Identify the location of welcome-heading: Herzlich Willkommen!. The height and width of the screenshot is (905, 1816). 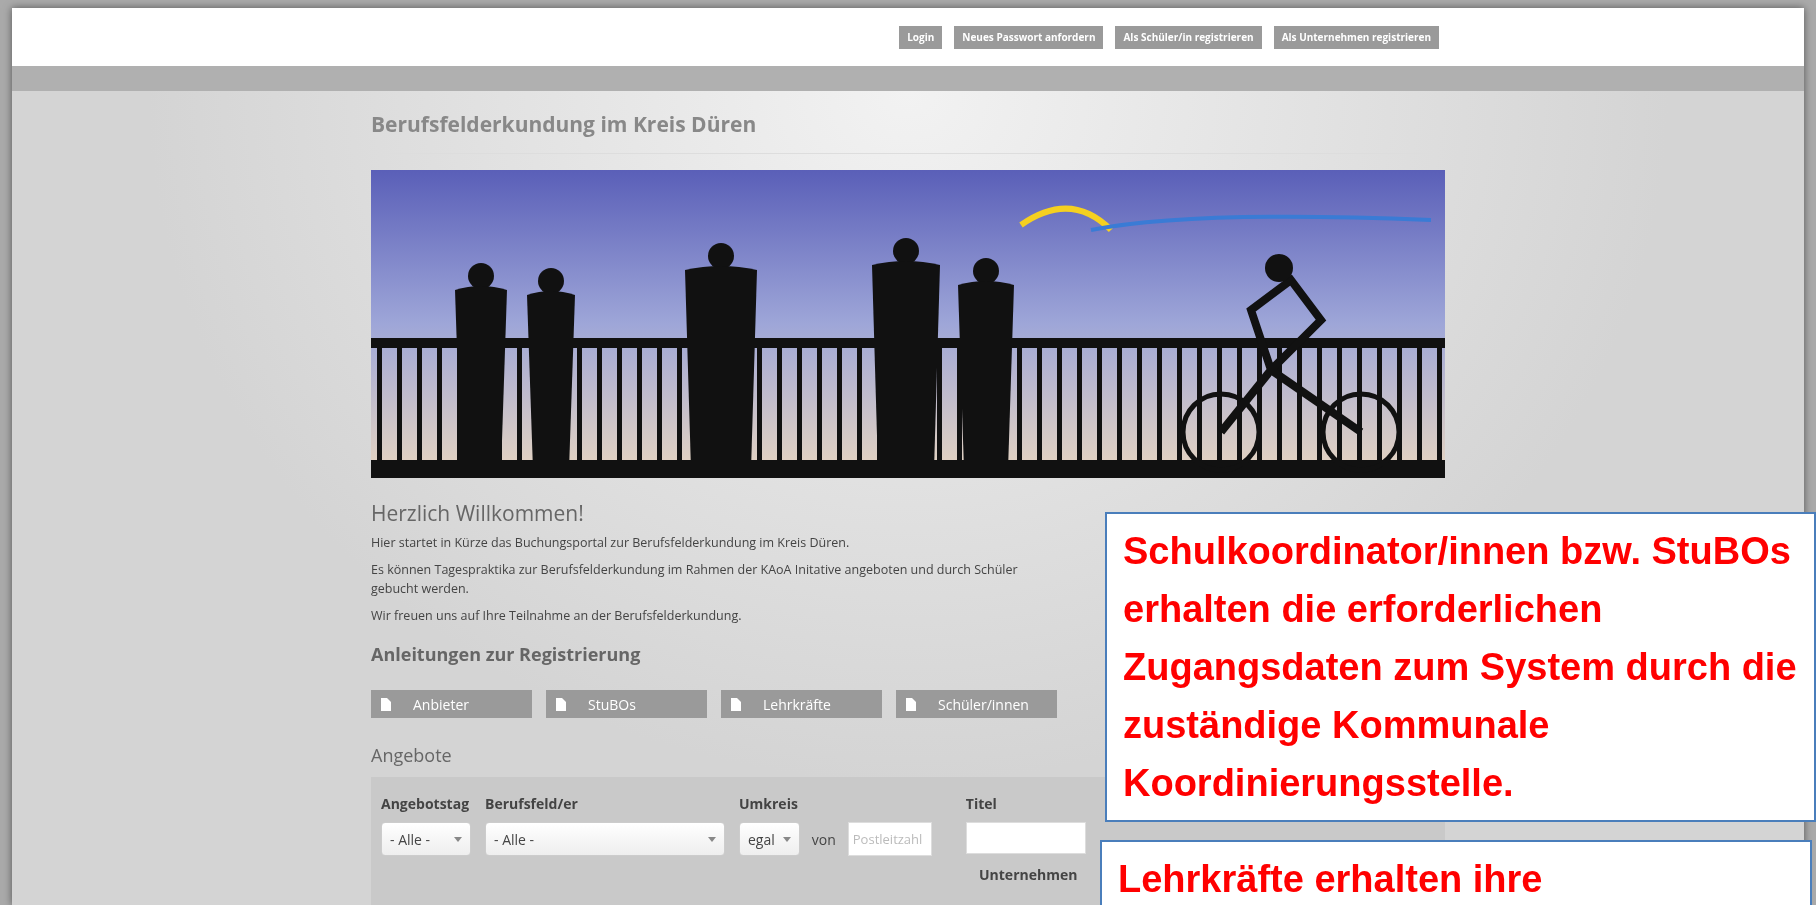
(478, 513).